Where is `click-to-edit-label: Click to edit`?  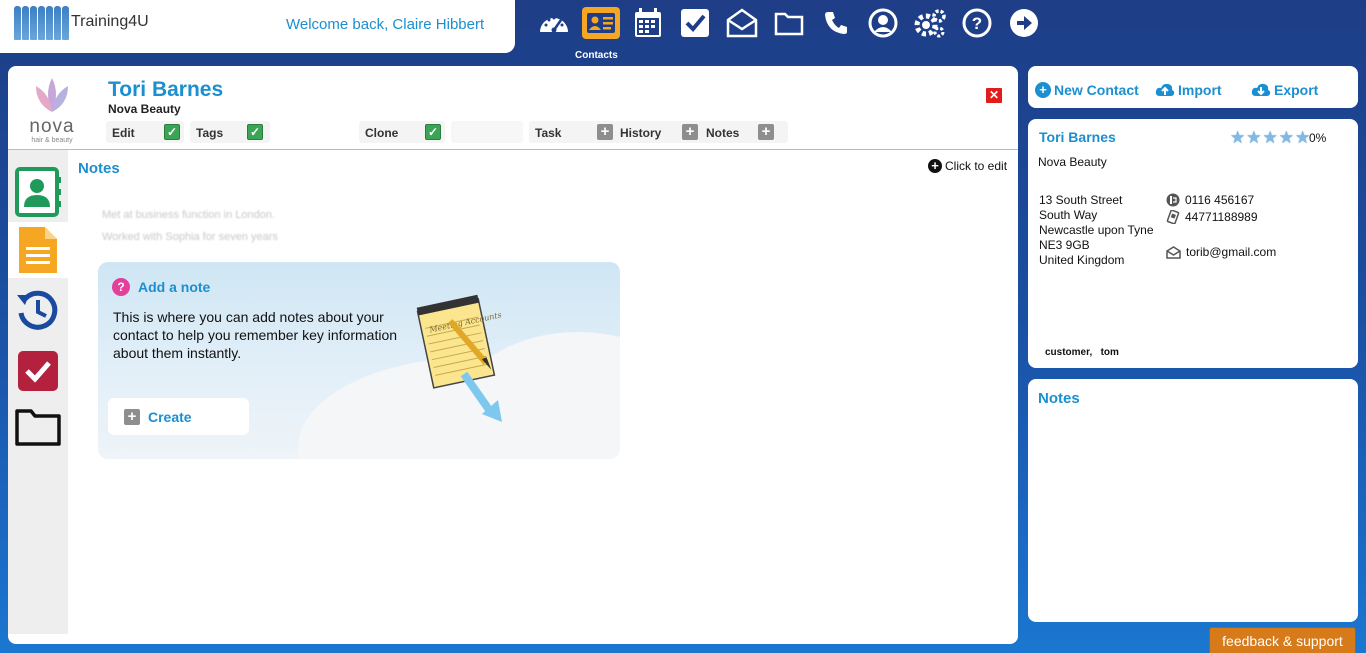 click-to-edit-label: Click to edit is located at coordinates (976, 166).